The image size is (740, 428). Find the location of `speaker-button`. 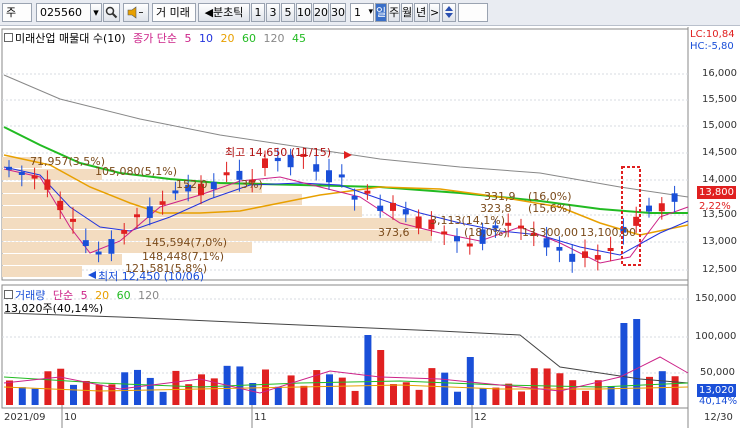

speaker-button is located at coordinates (136, 12).